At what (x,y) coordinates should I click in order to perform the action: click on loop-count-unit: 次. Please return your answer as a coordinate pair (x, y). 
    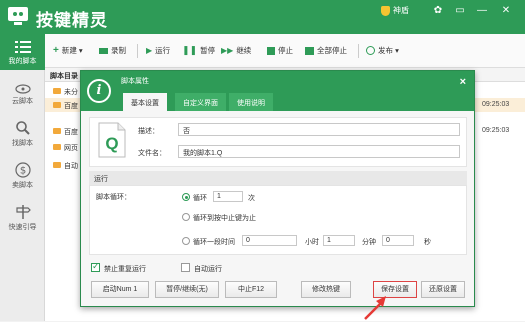
    Looking at the image, I should click on (251, 198).